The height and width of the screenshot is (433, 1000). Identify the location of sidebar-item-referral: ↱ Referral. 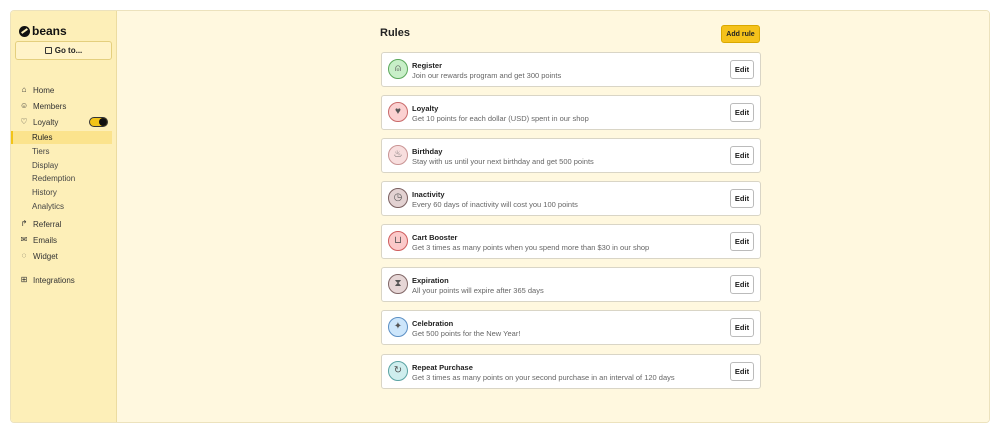
(63, 224).